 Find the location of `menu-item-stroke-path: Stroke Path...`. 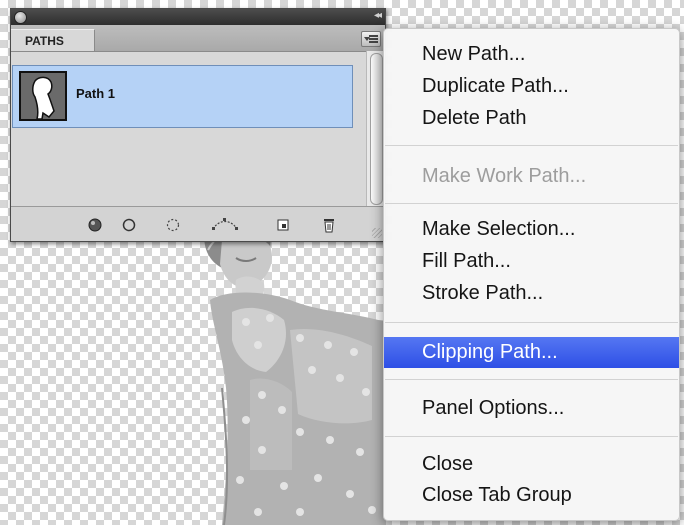

menu-item-stroke-path: Stroke Path... is located at coordinates (531, 293).